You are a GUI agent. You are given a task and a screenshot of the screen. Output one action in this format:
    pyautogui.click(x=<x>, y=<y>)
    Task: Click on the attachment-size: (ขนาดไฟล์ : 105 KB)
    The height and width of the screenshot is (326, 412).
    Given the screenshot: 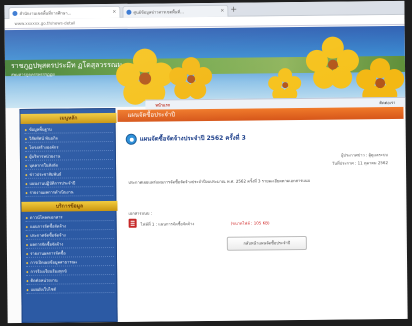 What is the action you would take?
    pyautogui.click(x=250, y=223)
    